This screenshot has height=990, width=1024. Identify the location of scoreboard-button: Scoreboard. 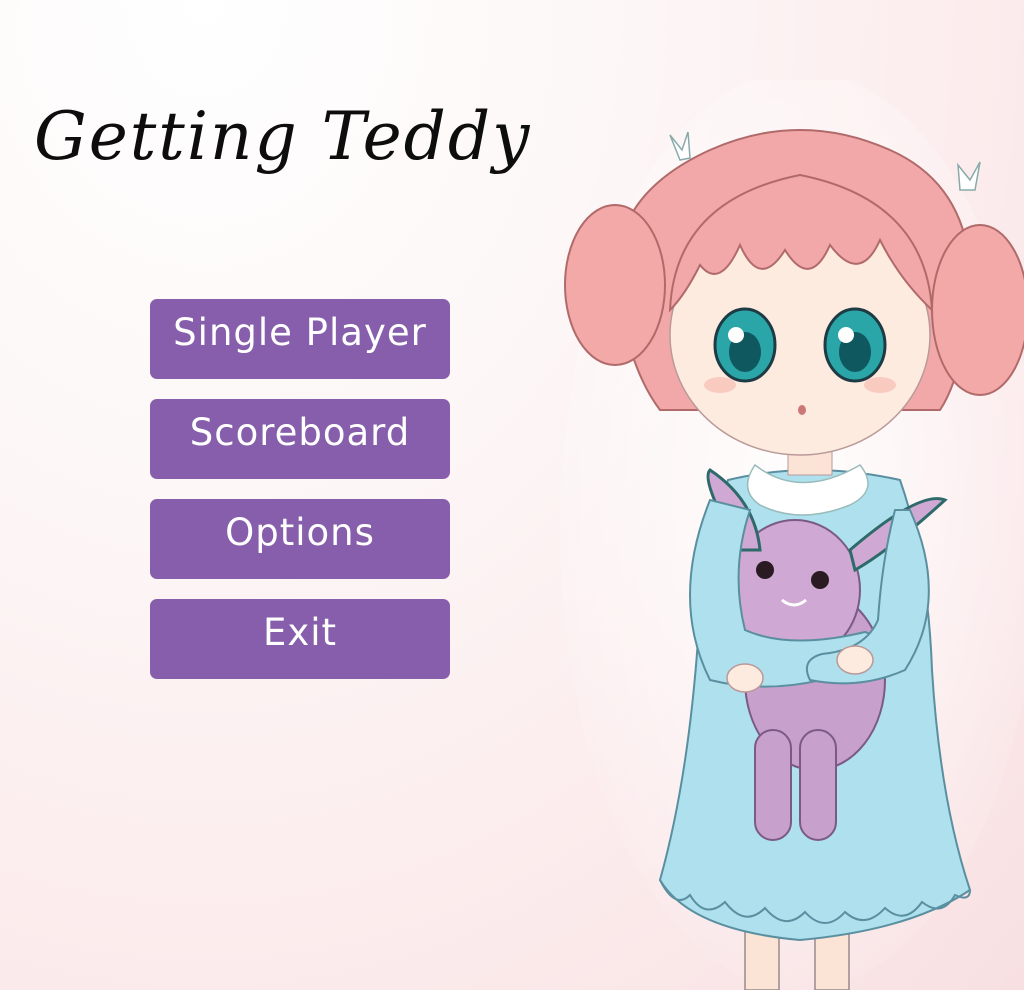
(300, 439).